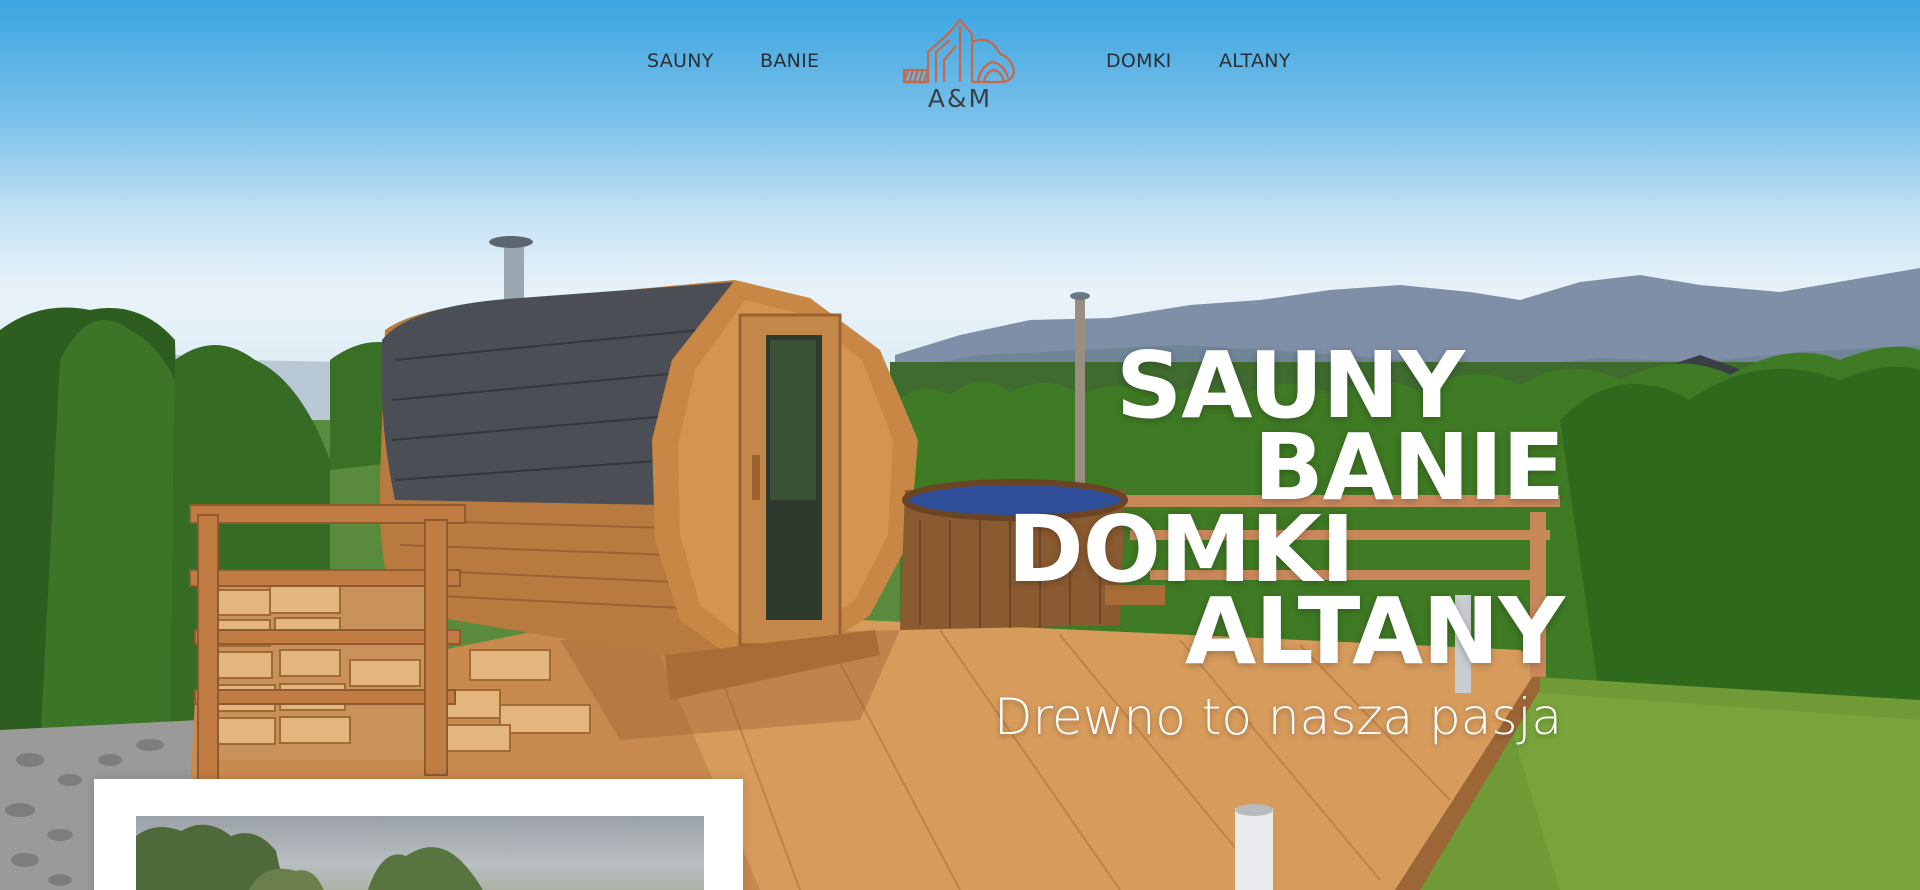  I want to click on headline-line-altany: ALTANY, so click(1374, 631).